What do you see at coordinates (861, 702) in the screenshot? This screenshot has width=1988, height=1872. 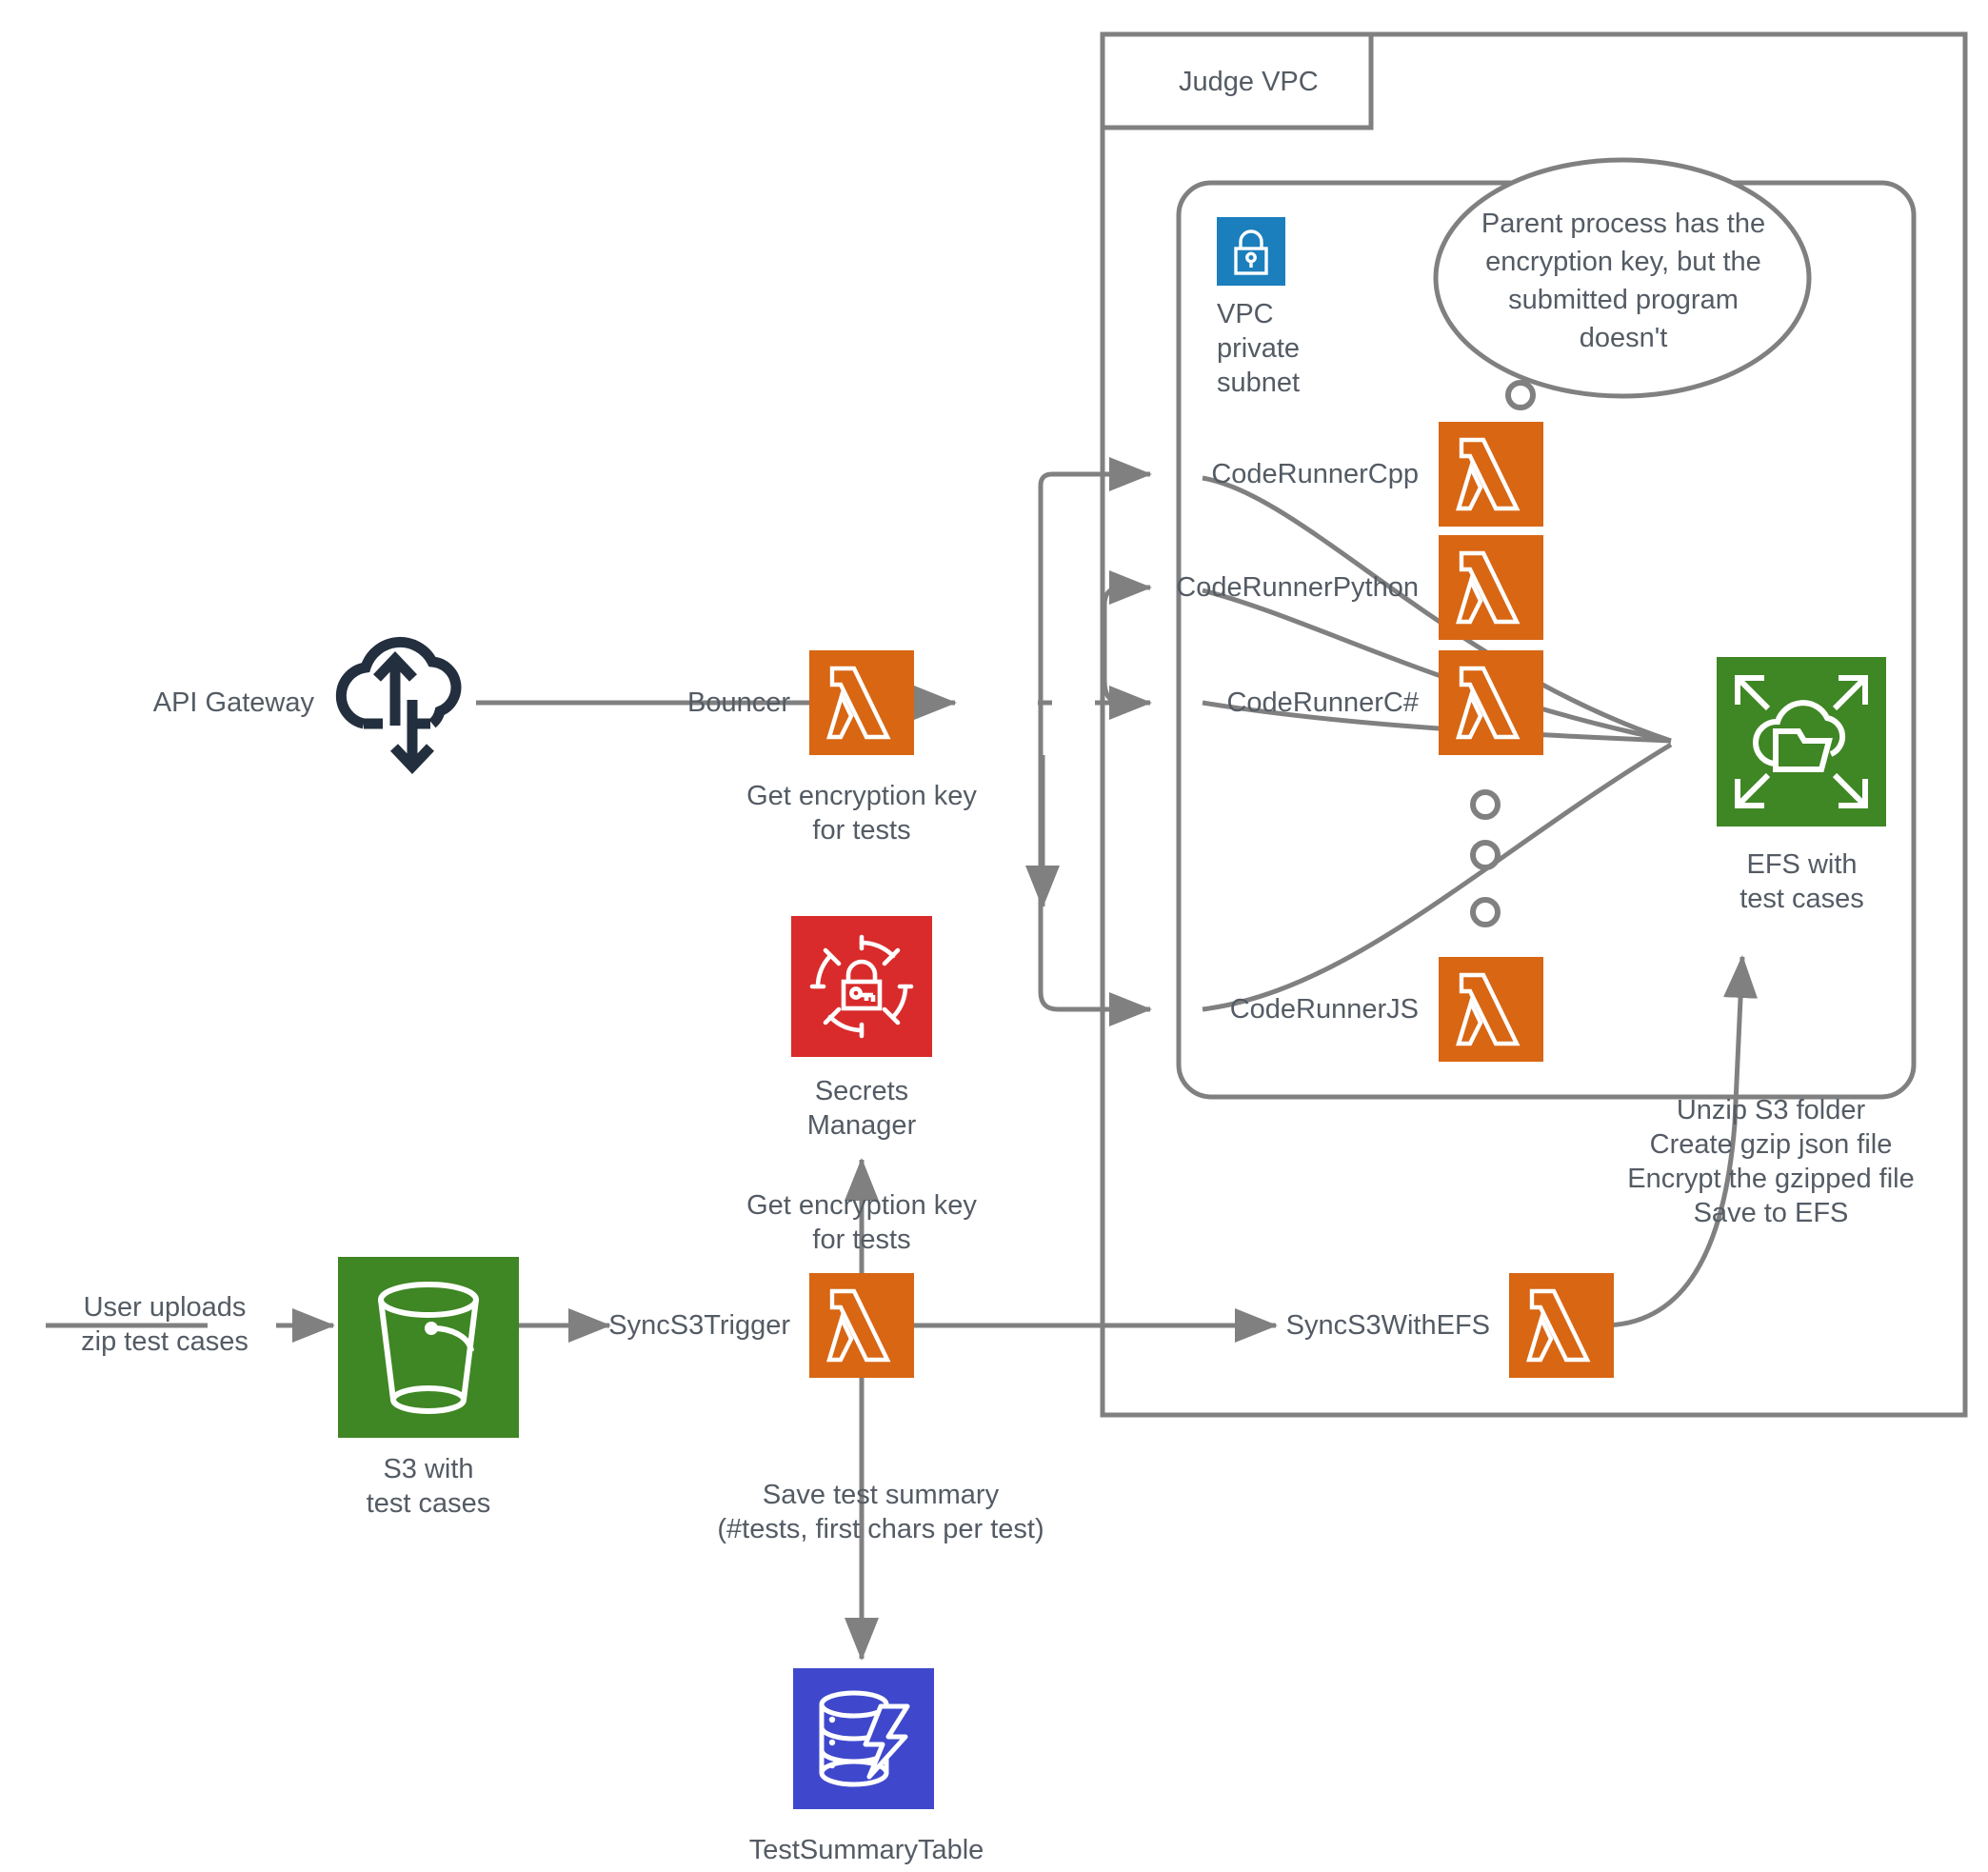 I see `bouncer-lambda-icon` at bounding box center [861, 702].